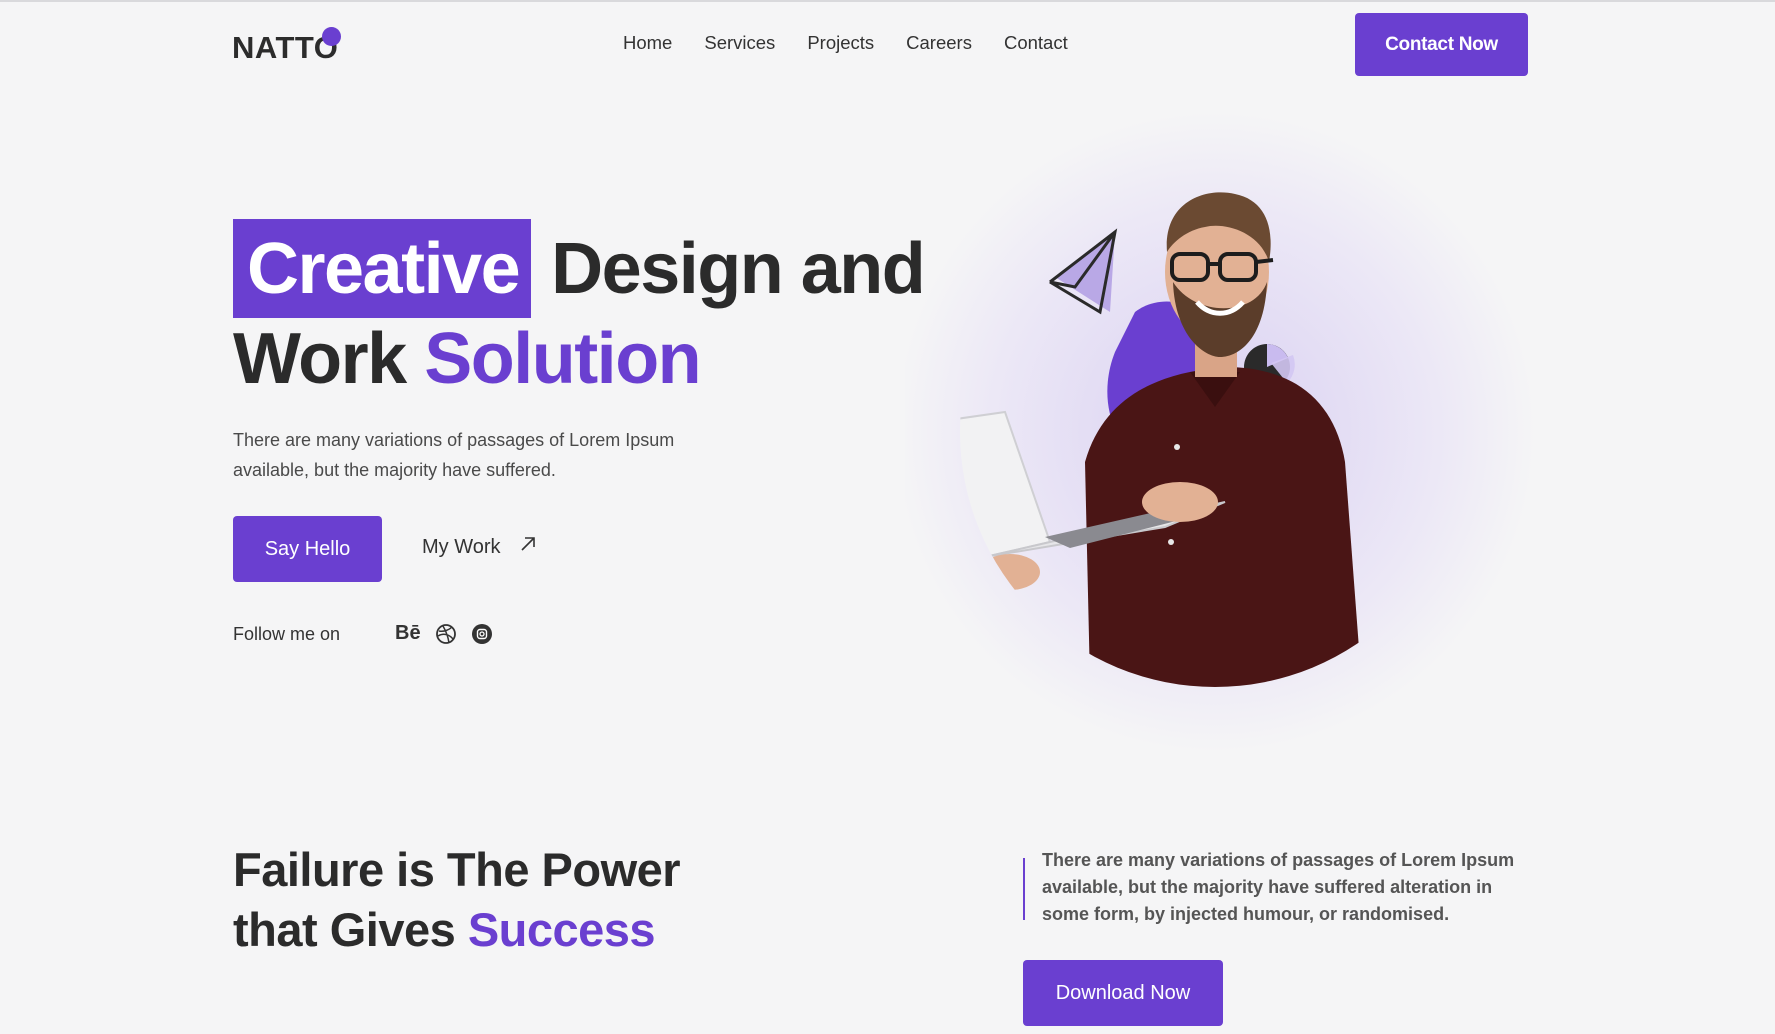 This screenshot has height=1034, width=1775. Describe the element at coordinates (320, 359) in the screenshot. I see `hero-title-plain: Work` at that location.